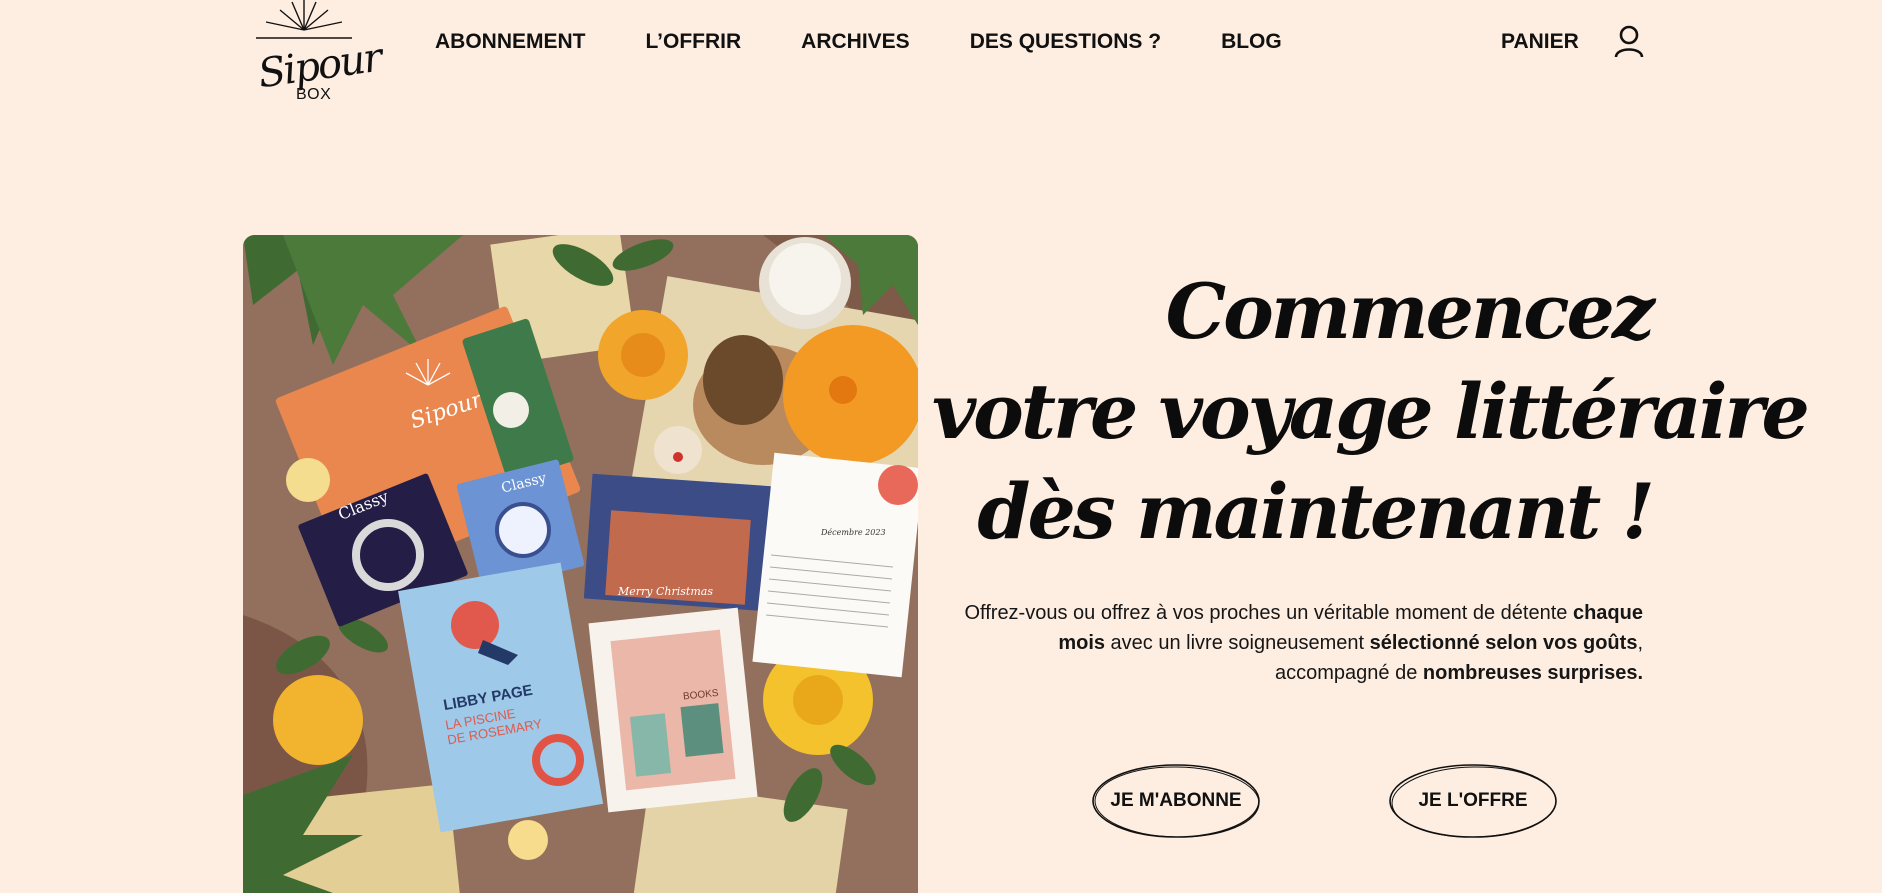 This screenshot has width=1882, height=893. I want to click on svg-text: Décembre 2023, so click(853, 532).